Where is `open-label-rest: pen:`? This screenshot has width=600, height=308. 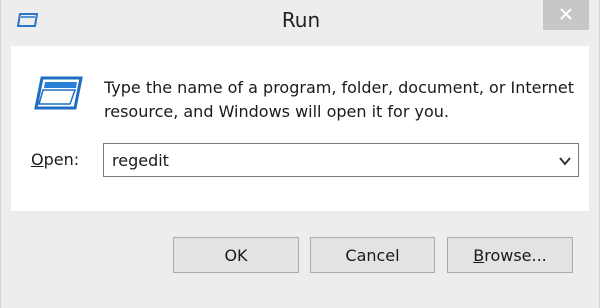 open-label-rest: pen: is located at coordinates (61, 159).